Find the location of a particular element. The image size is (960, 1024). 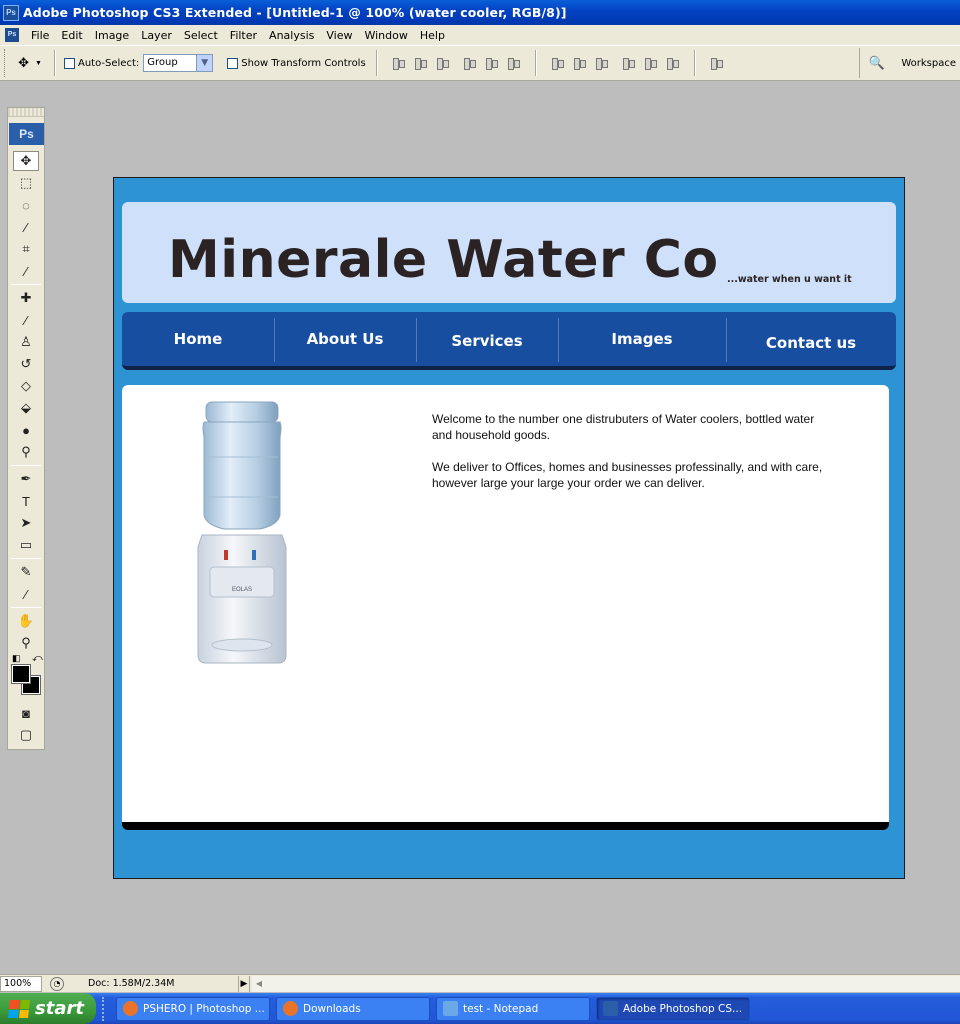

quick-mask-icon: ◙ is located at coordinates (26, 713).